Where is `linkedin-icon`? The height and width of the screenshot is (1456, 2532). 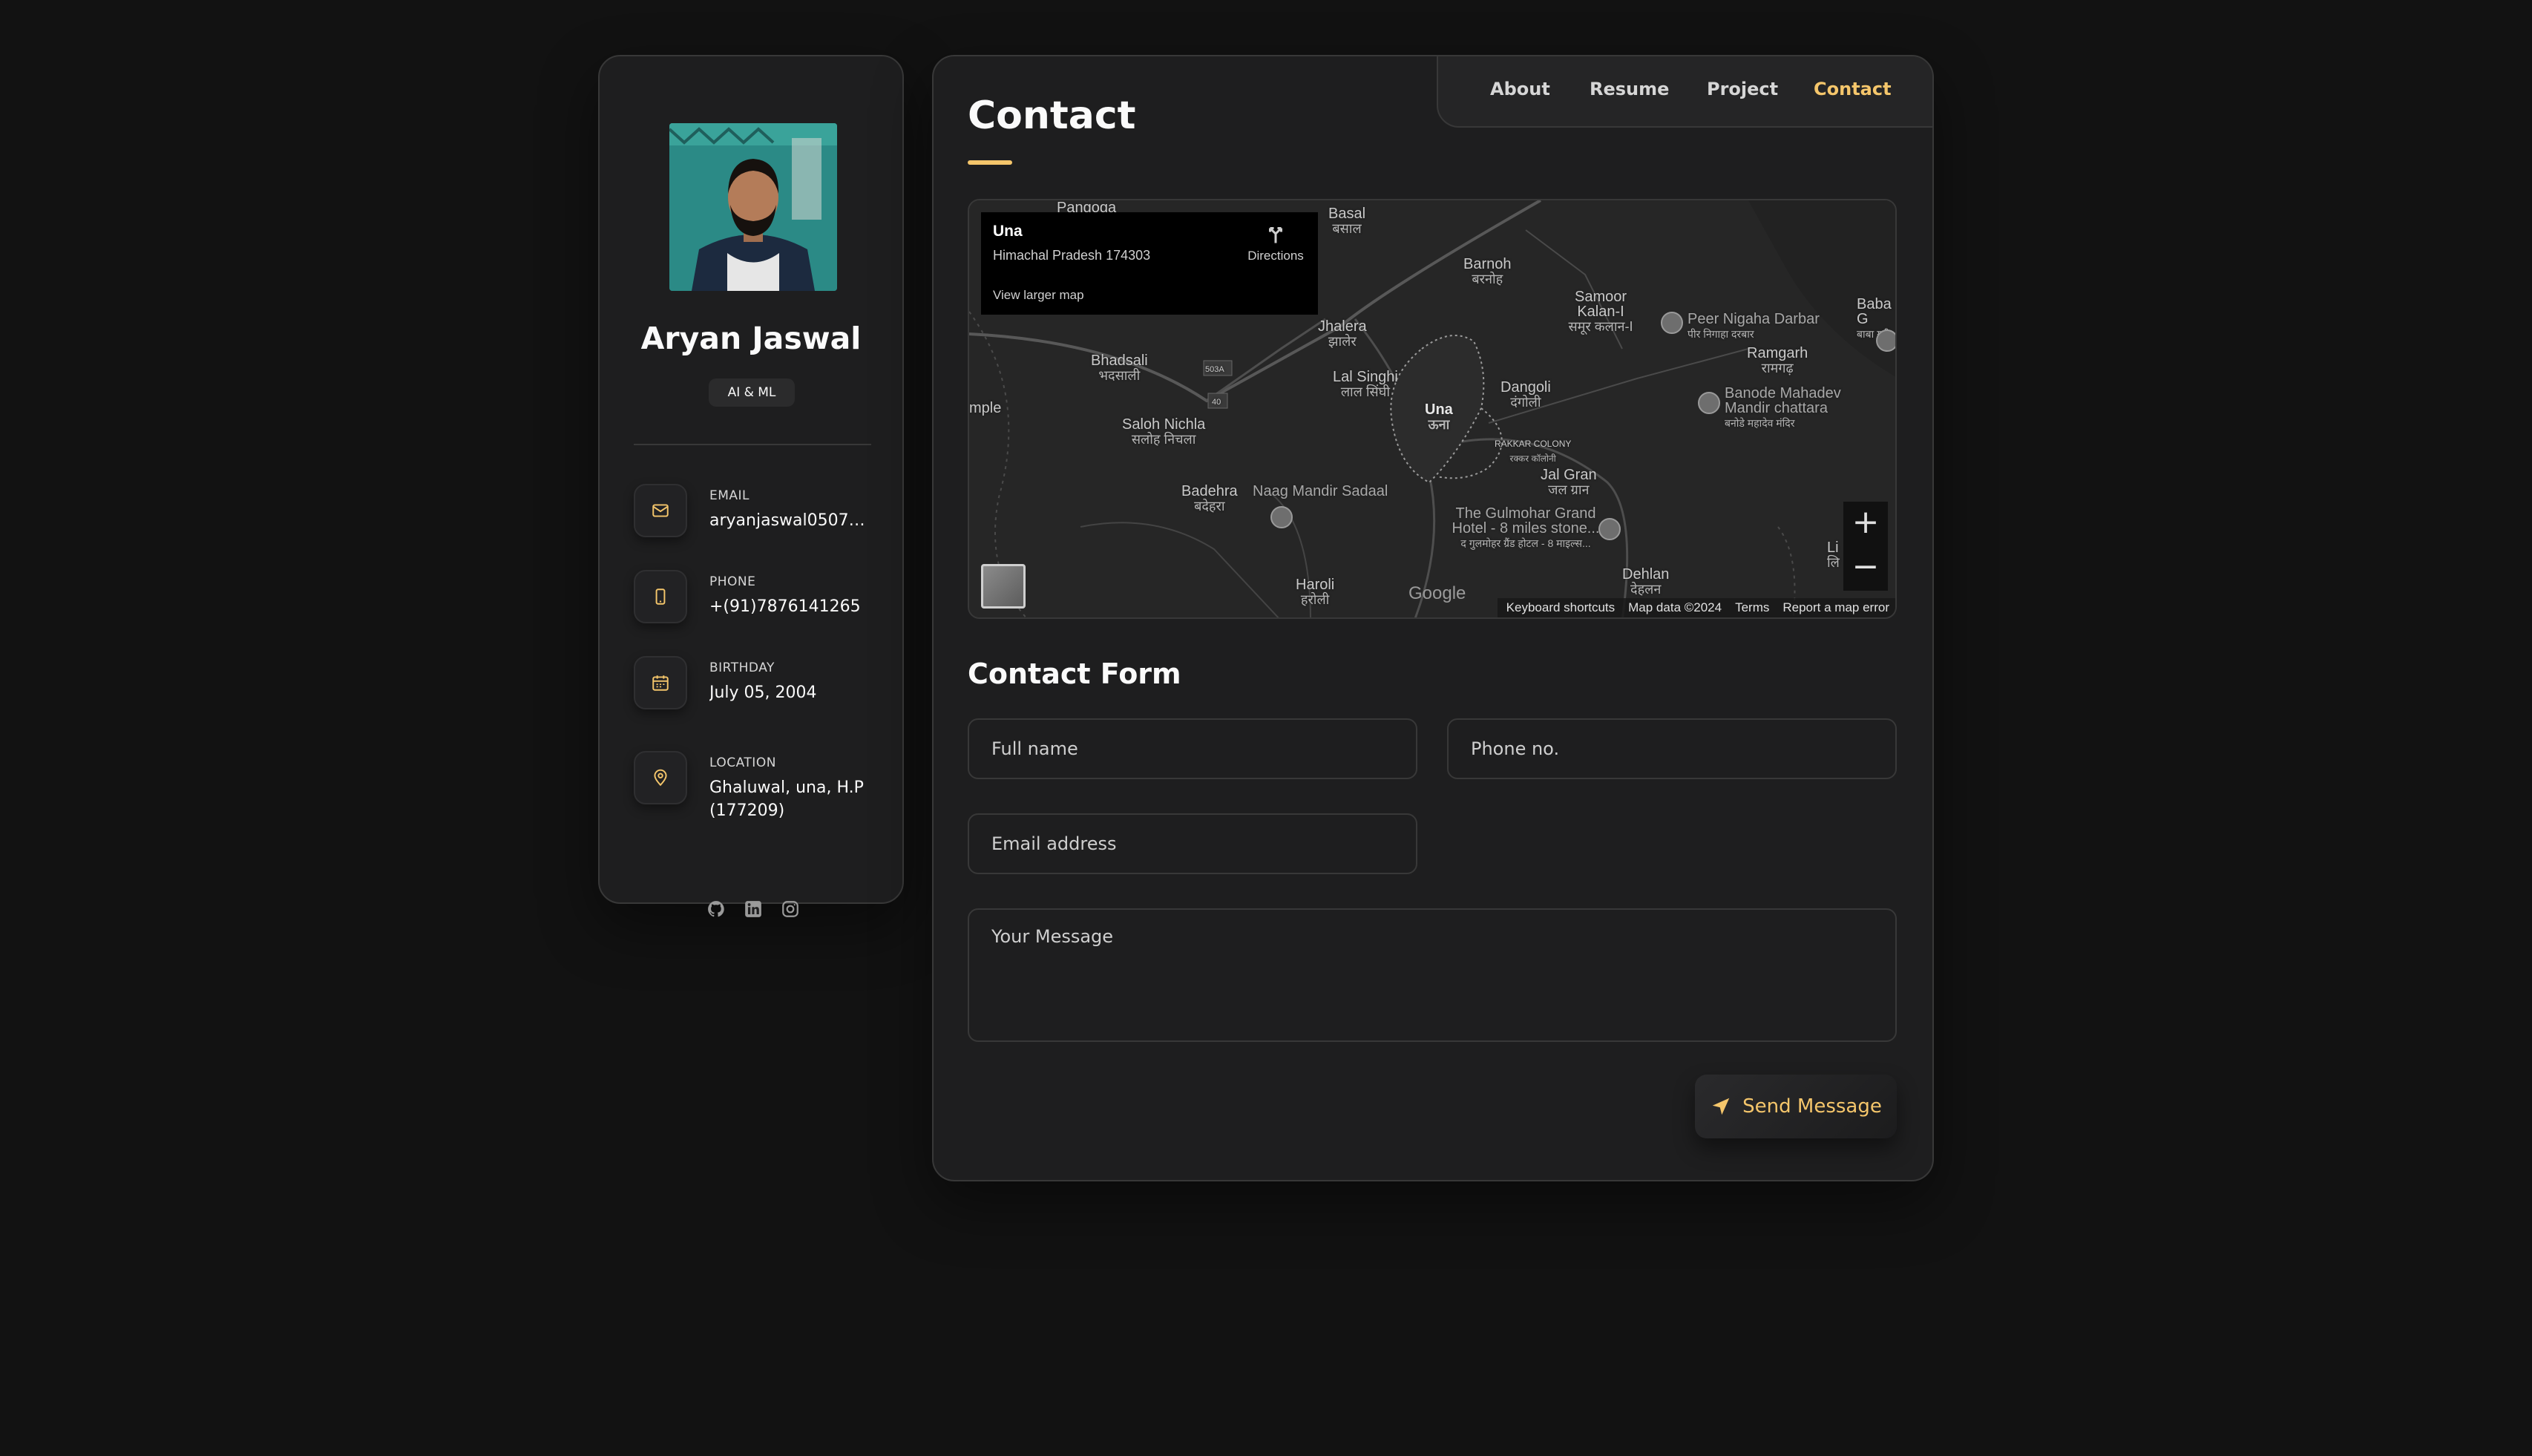
linkedin-icon is located at coordinates (753, 909).